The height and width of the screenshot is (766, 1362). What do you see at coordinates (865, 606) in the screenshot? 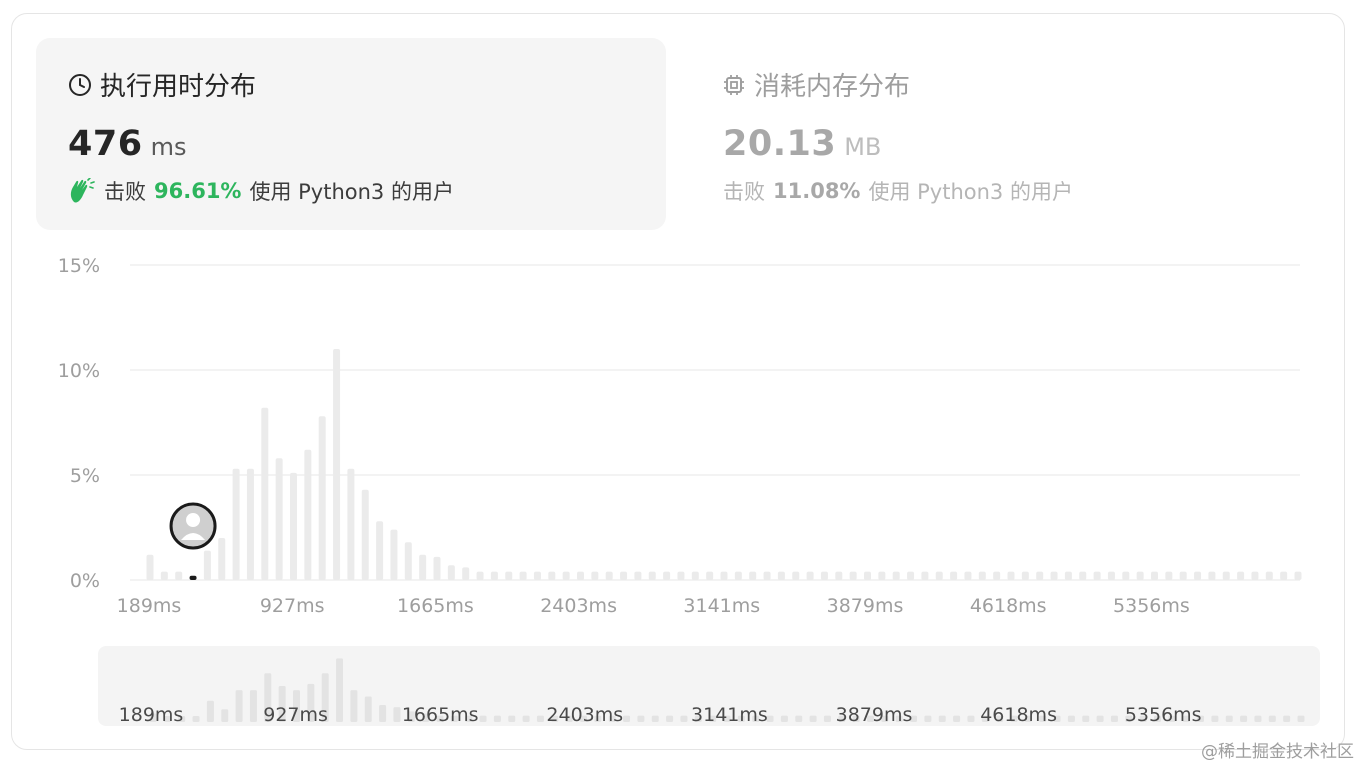
I see `x-tick-label: 3879ms` at bounding box center [865, 606].